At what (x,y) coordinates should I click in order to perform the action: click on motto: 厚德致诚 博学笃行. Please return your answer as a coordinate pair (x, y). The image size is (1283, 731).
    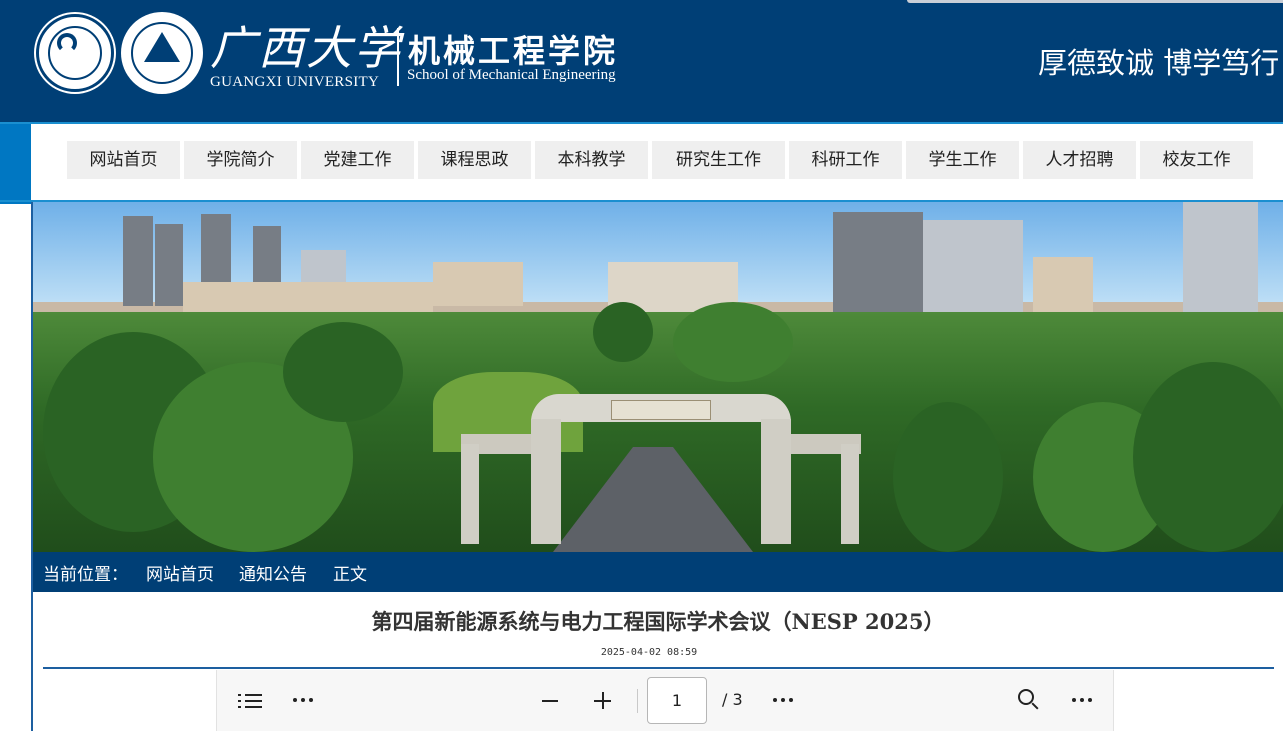
    Looking at the image, I should click on (1159, 63).